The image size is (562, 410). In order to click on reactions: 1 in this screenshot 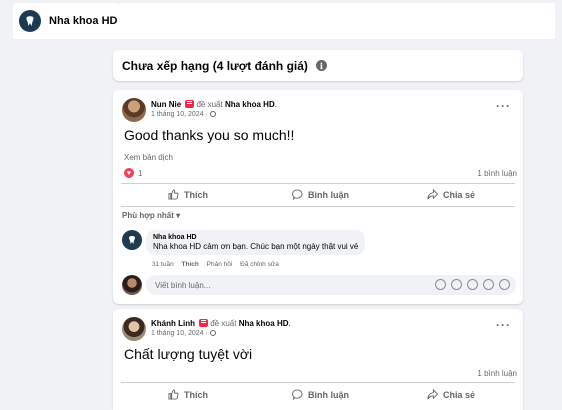, I will do `click(133, 173)`.